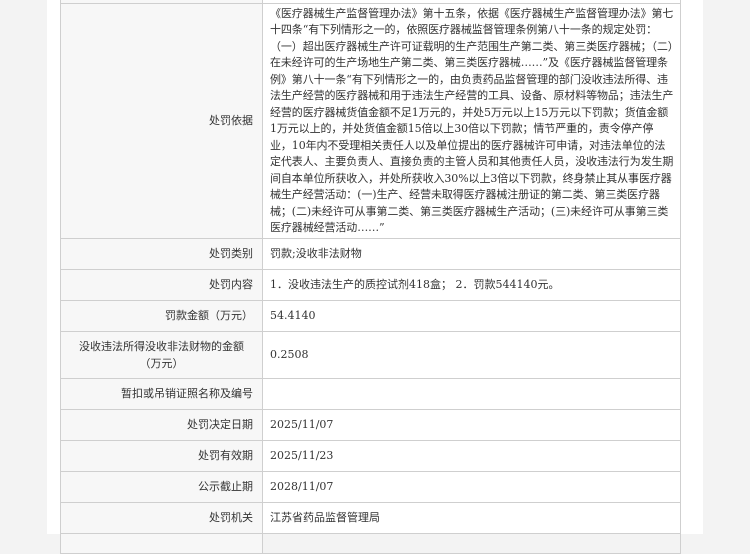  I want to click on table-row: 处罚有效期 2025/11/23, so click(370, 456).